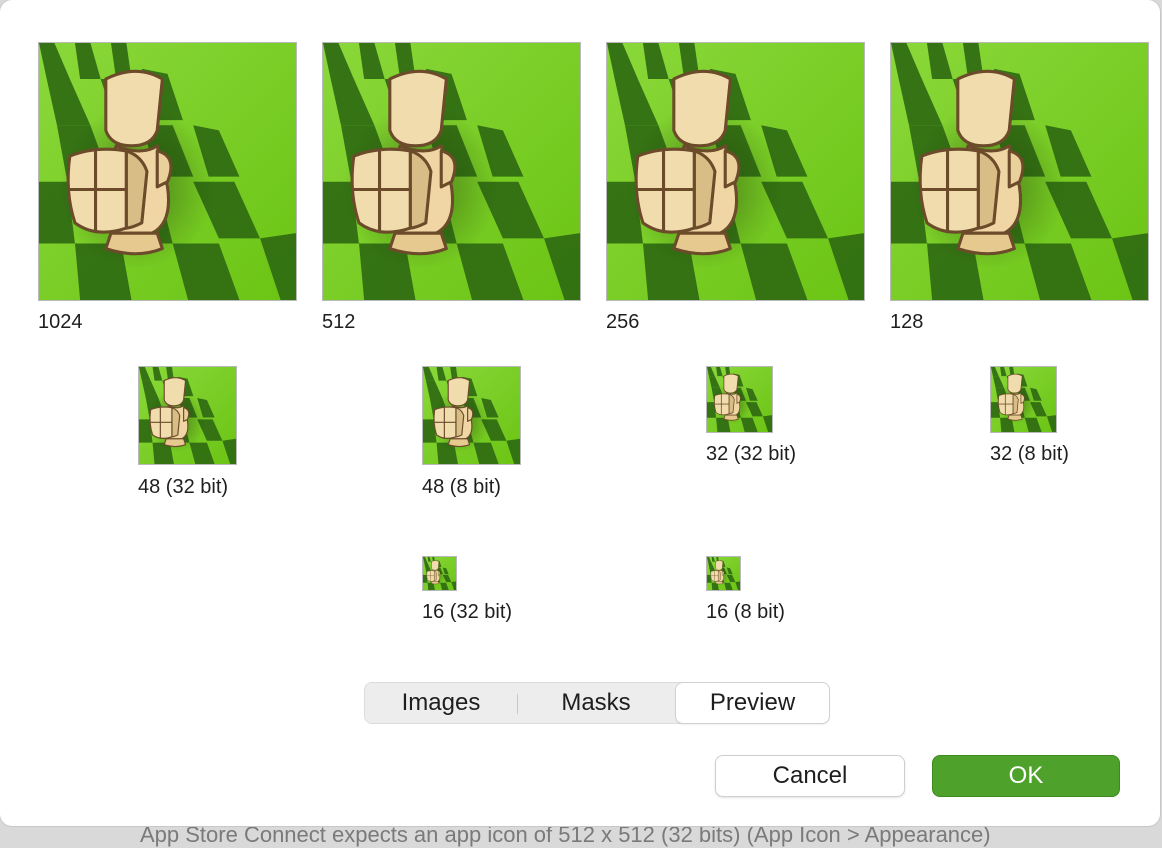  I want to click on icon-label-32-8bit: 32 (8 bit), so click(1029, 454).